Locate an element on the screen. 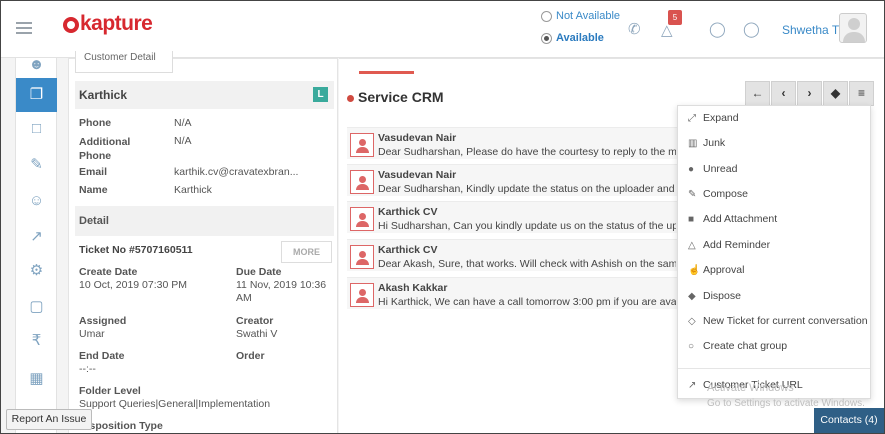  creator-label: Creator is located at coordinates (255, 321).